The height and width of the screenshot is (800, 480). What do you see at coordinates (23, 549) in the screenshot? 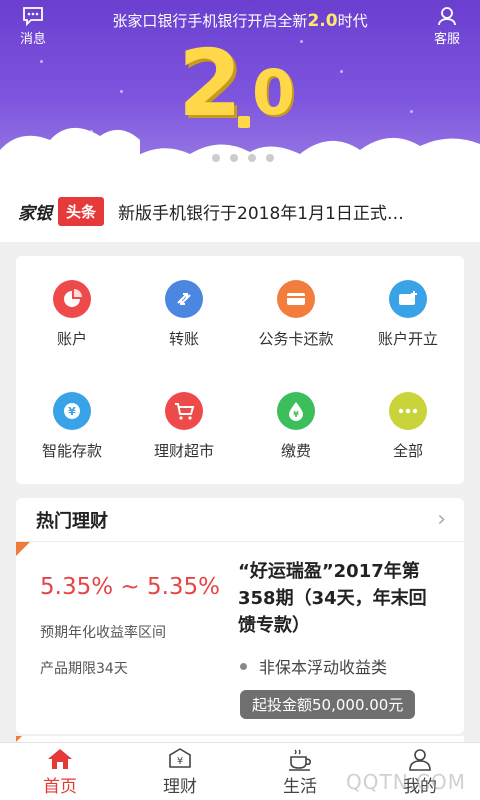
I see `hot-ribbon-icon` at bounding box center [23, 549].